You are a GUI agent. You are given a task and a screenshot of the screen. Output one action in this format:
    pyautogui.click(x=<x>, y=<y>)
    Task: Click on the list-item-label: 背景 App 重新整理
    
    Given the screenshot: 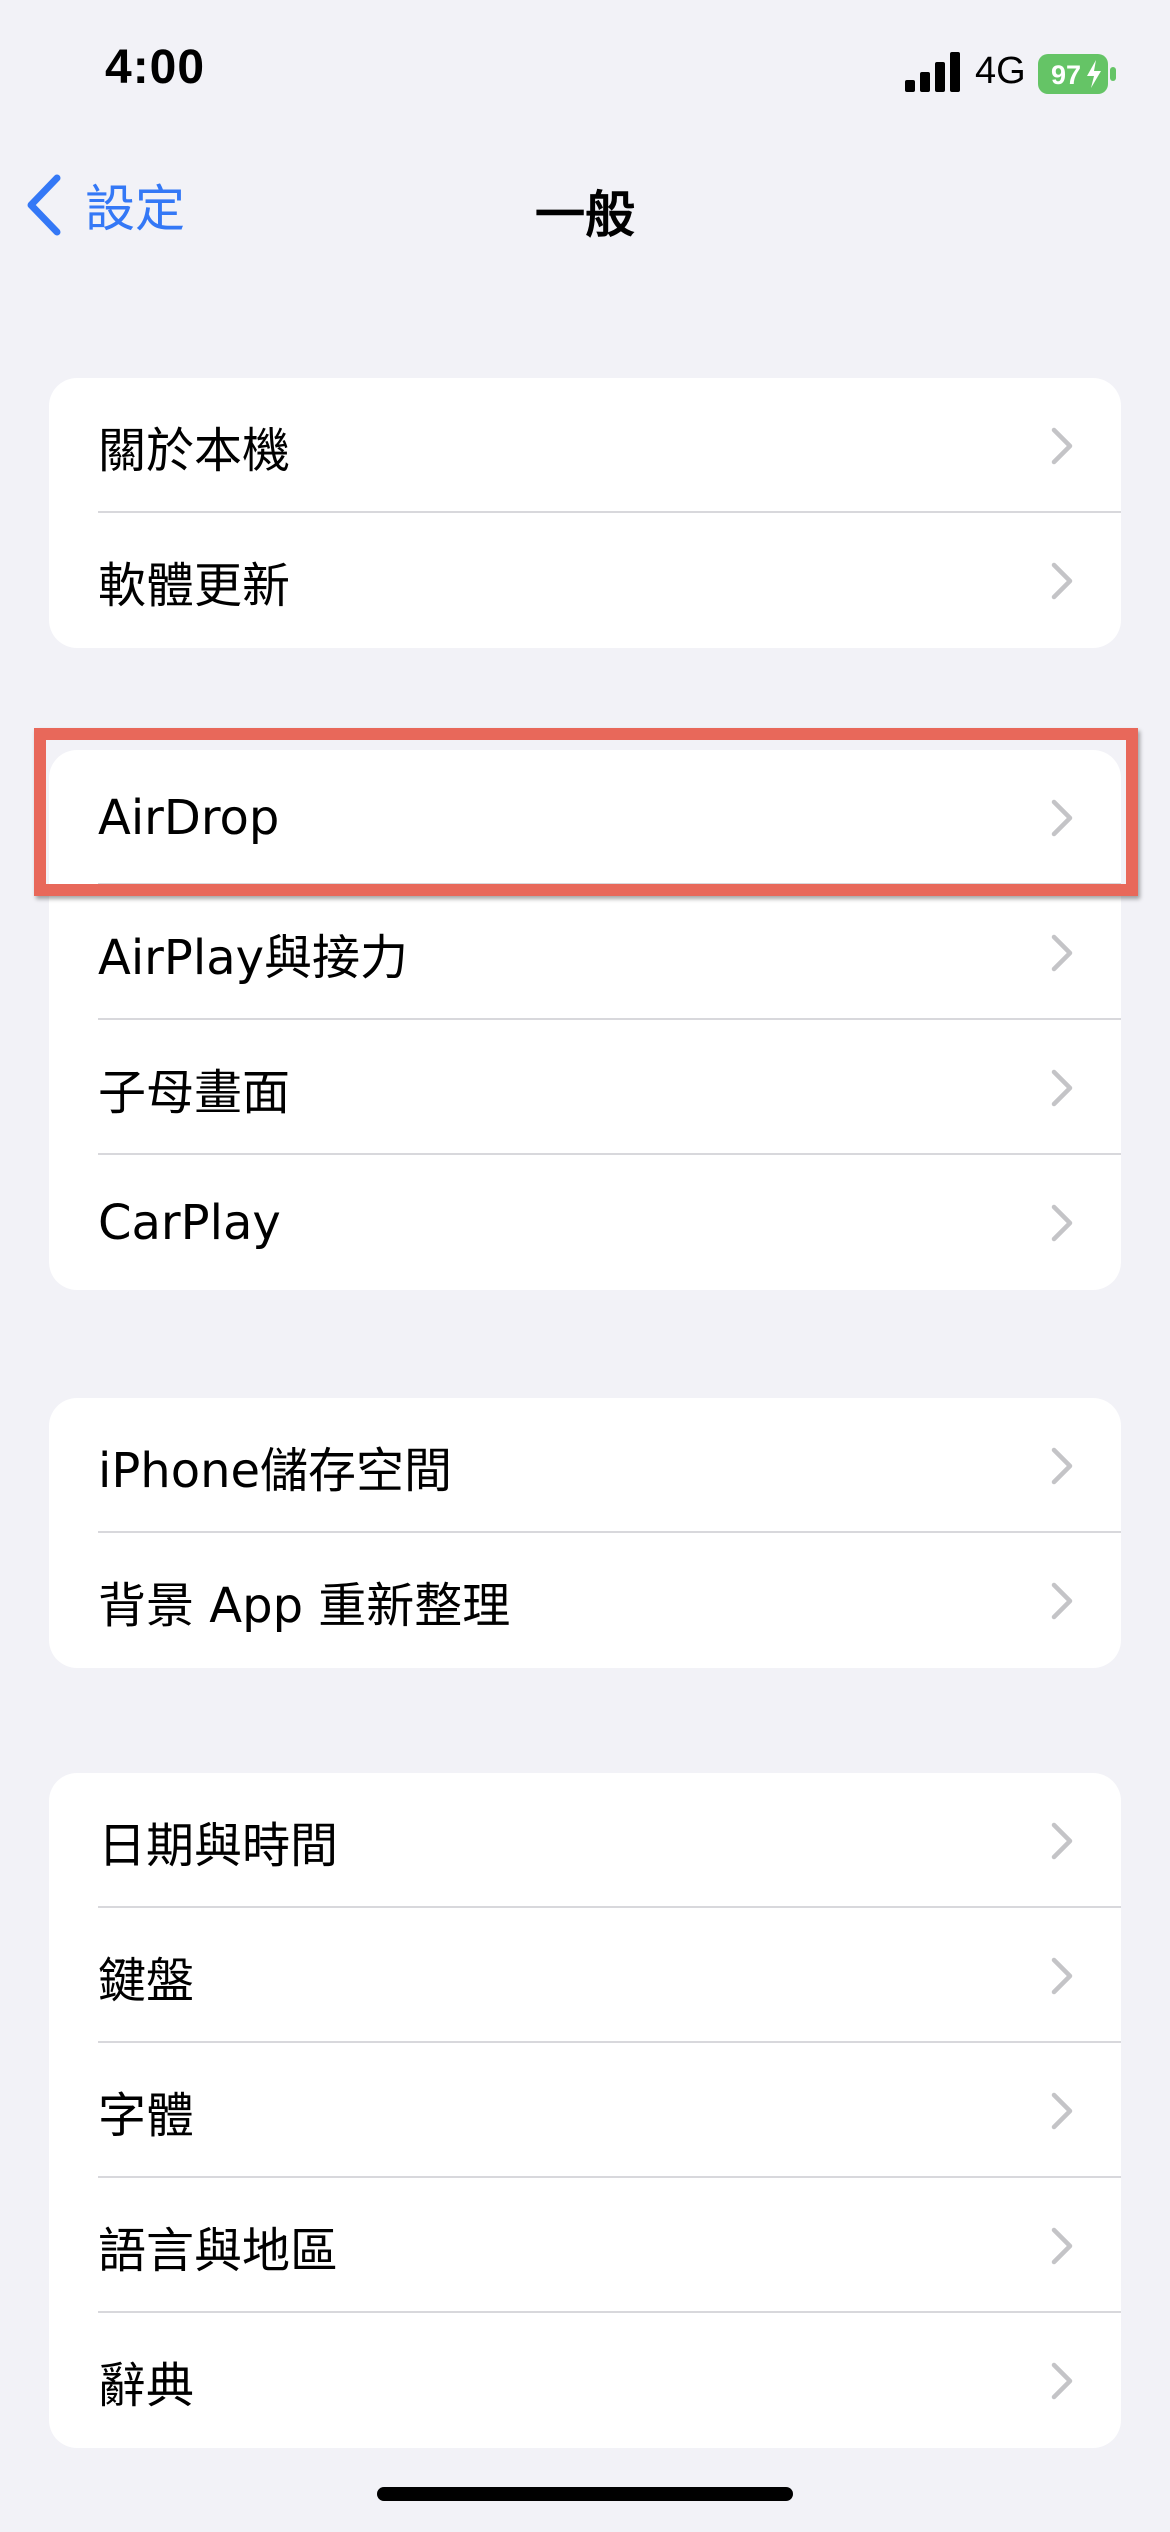 What is the action you would take?
    pyautogui.click(x=304, y=1605)
    